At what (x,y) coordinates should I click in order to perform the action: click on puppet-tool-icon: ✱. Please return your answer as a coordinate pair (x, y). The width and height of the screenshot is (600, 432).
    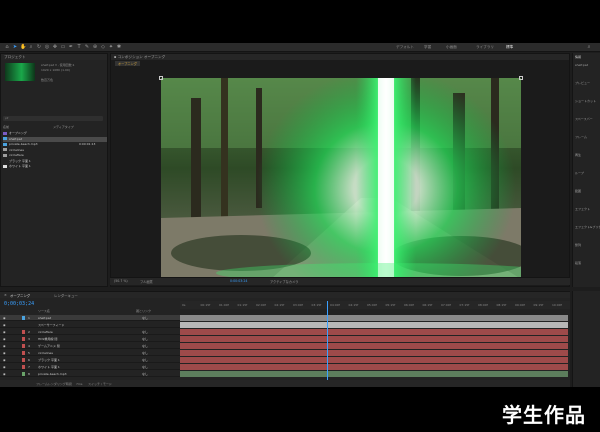
    Looking at the image, I should click on (119, 47).